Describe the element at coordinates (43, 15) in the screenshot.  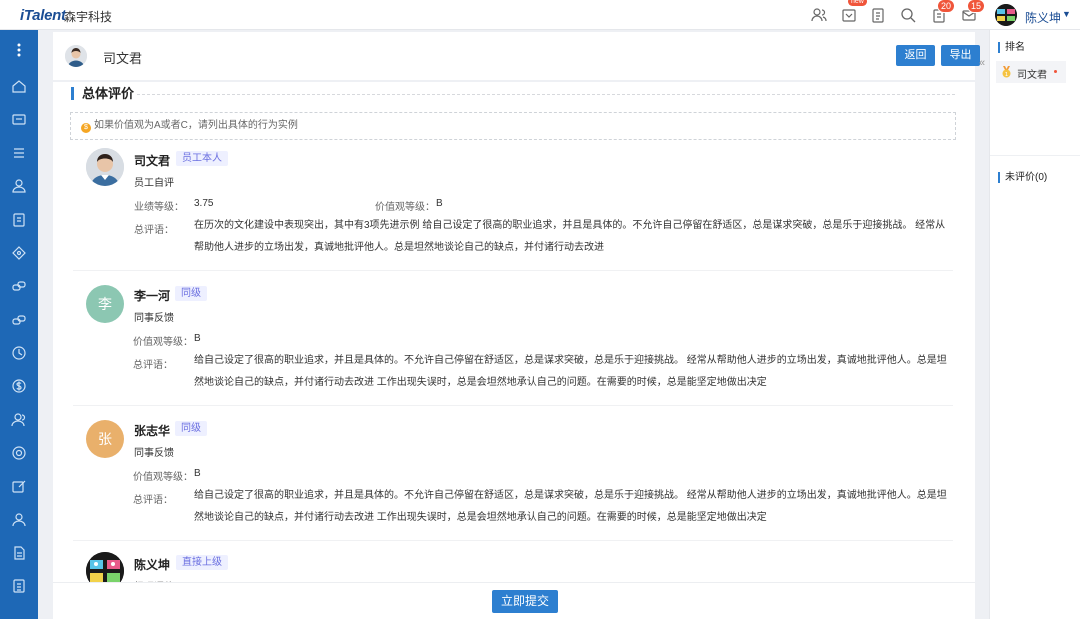
I see `app-logo: iTalent` at that location.